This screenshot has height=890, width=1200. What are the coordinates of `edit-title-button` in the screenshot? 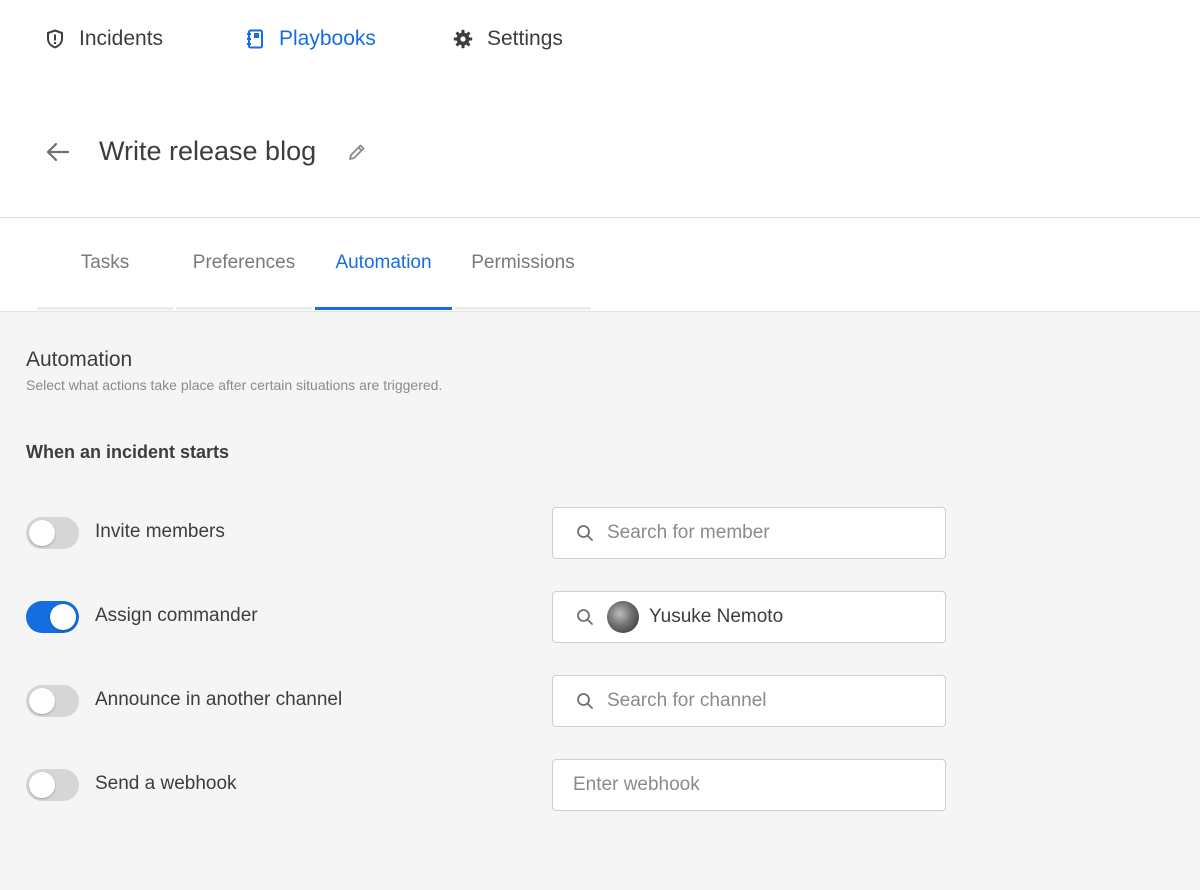 It's located at (357, 154).